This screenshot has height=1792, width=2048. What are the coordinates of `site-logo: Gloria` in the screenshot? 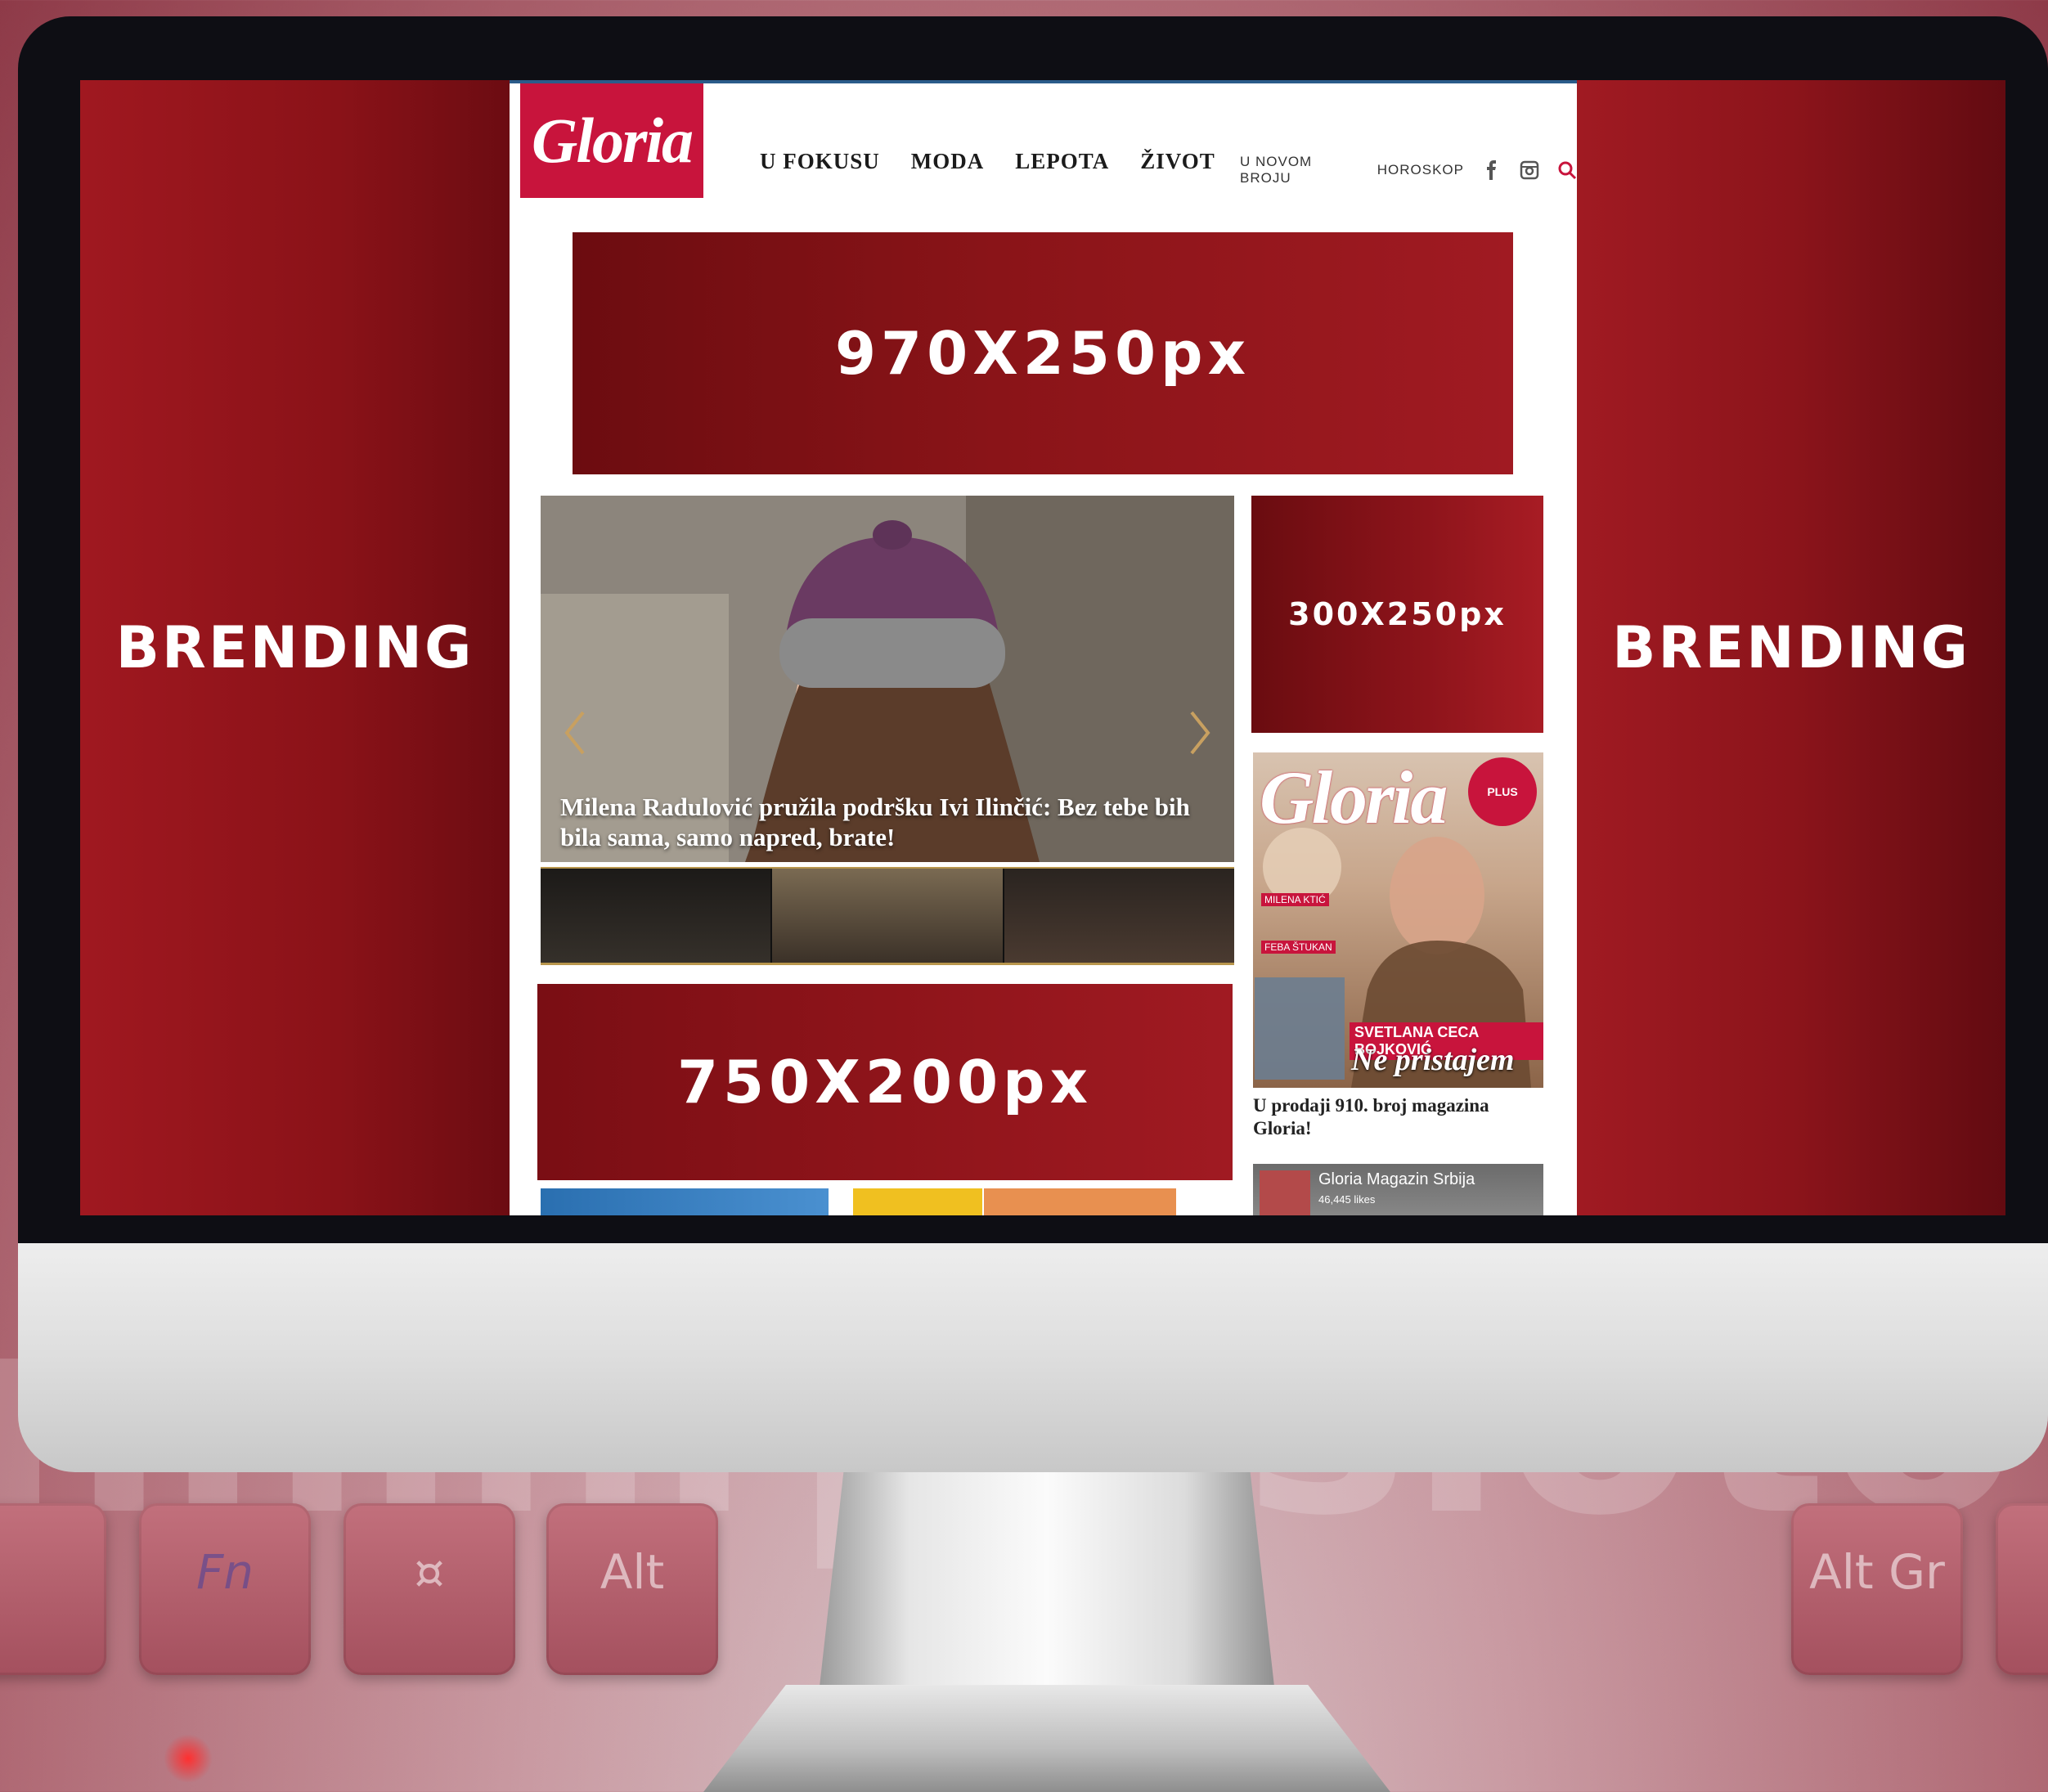 It's located at (611, 140).